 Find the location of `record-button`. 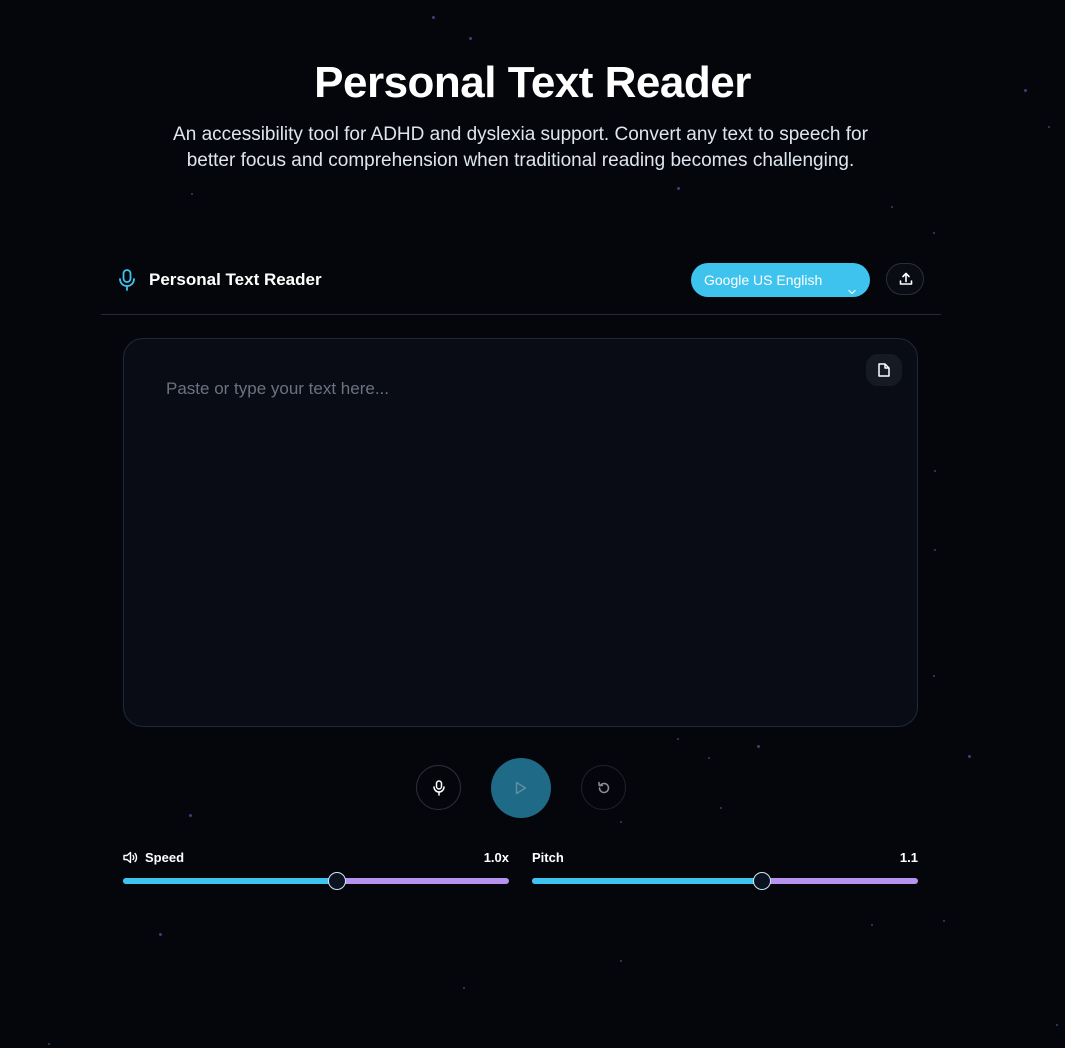

record-button is located at coordinates (438, 787).